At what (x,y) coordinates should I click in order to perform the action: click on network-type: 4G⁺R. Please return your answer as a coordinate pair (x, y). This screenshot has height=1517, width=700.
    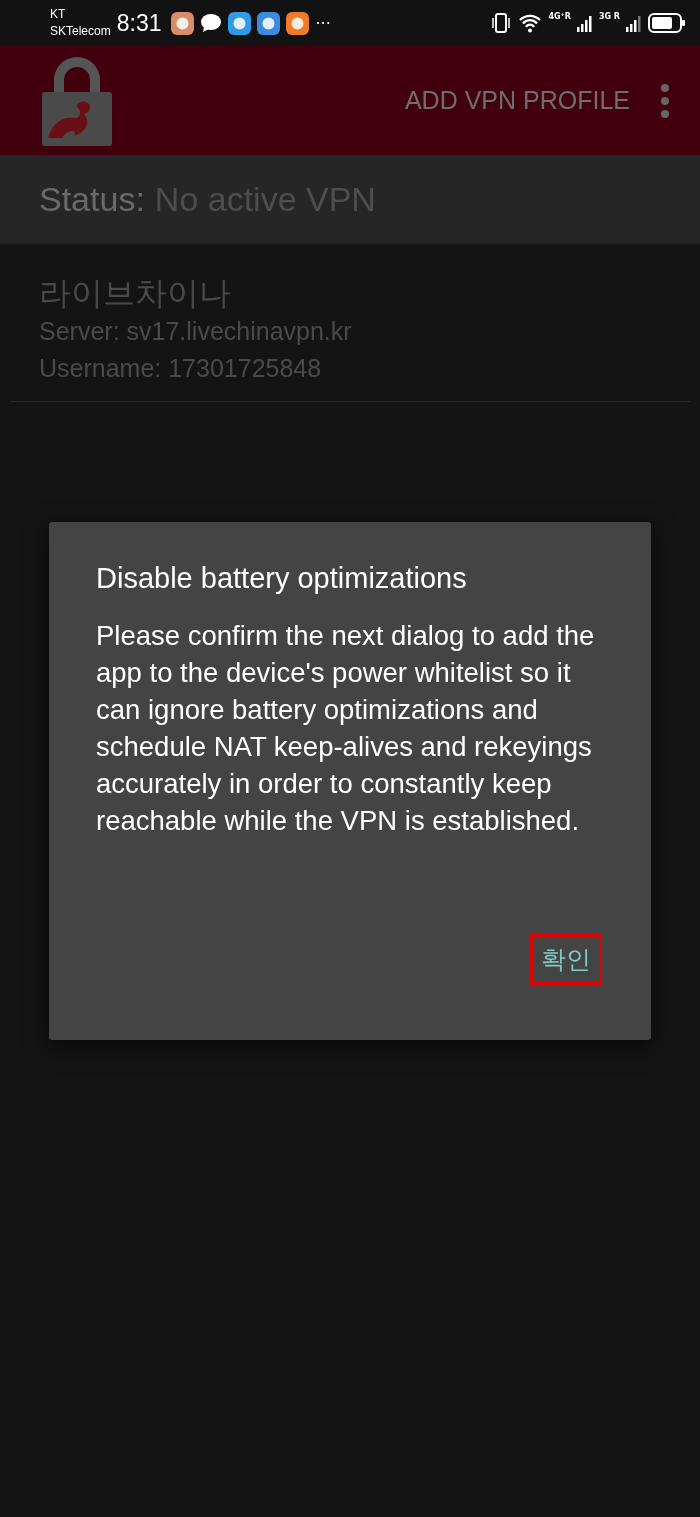
    Looking at the image, I should click on (559, 16).